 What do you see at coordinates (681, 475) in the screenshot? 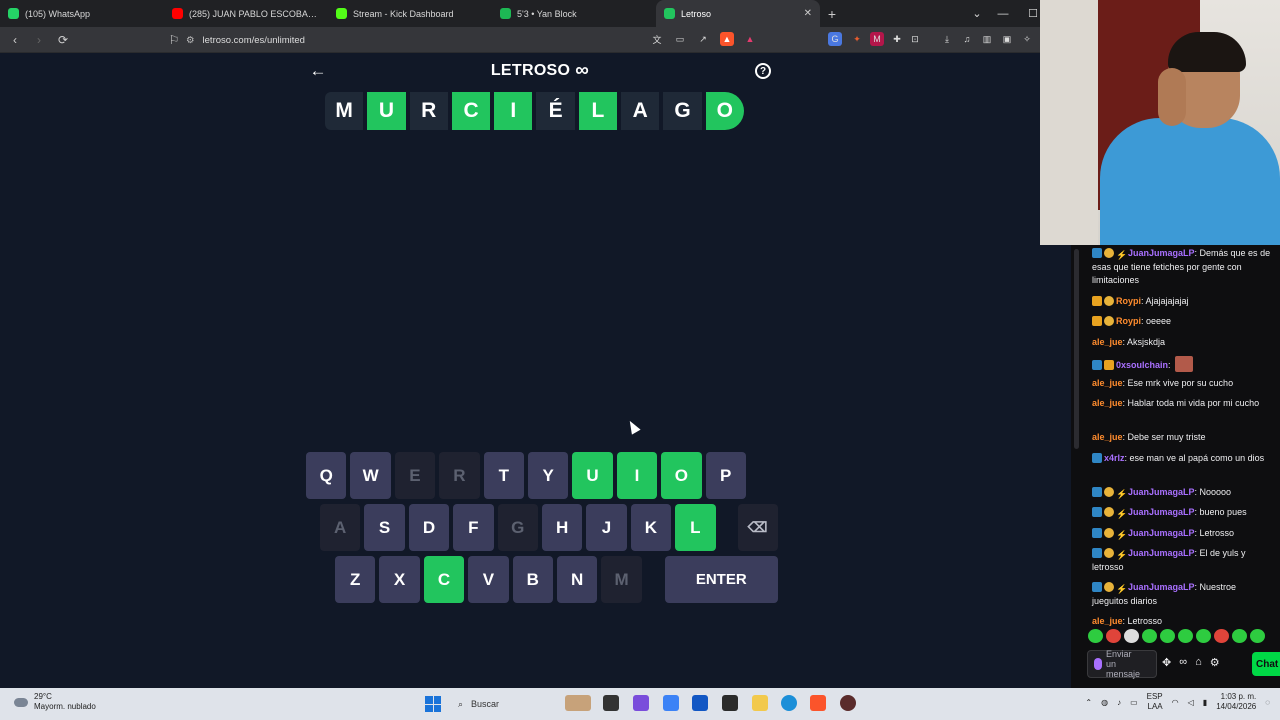
I see `key-o: O` at bounding box center [681, 475].